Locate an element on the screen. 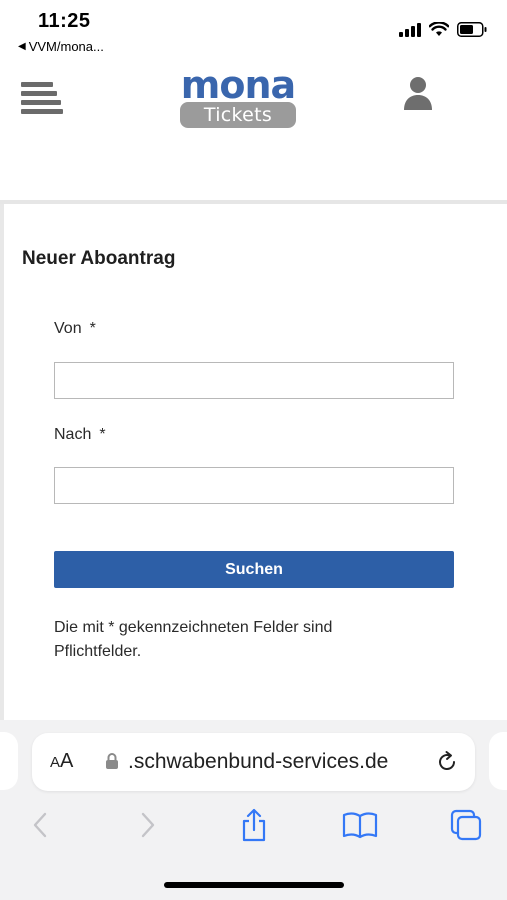 The width and height of the screenshot is (507, 900). from-label-text: Von is located at coordinates (68, 328).